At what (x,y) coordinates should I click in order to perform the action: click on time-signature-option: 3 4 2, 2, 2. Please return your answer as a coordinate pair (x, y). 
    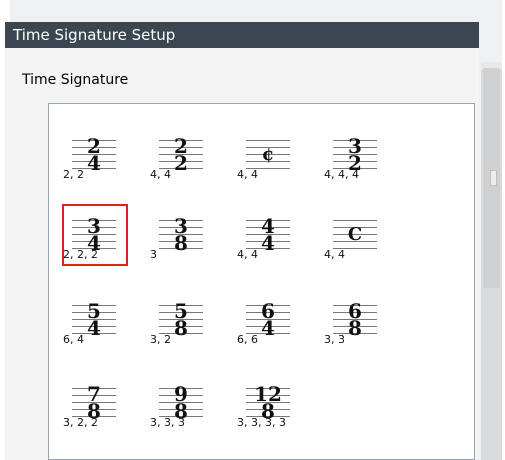
    Looking at the image, I should click on (99, 242).